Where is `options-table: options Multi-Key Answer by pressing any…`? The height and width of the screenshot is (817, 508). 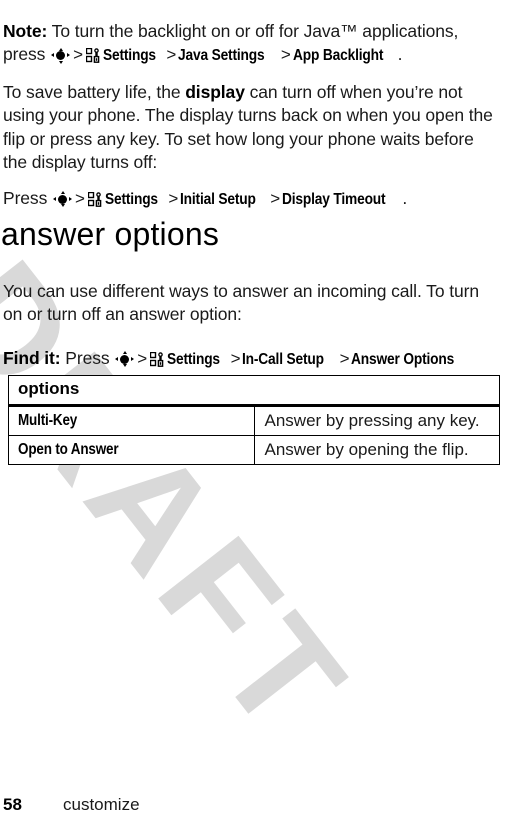 options-table: options Multi-Key Answer by pressing any… is located at coordinates (254, 420).